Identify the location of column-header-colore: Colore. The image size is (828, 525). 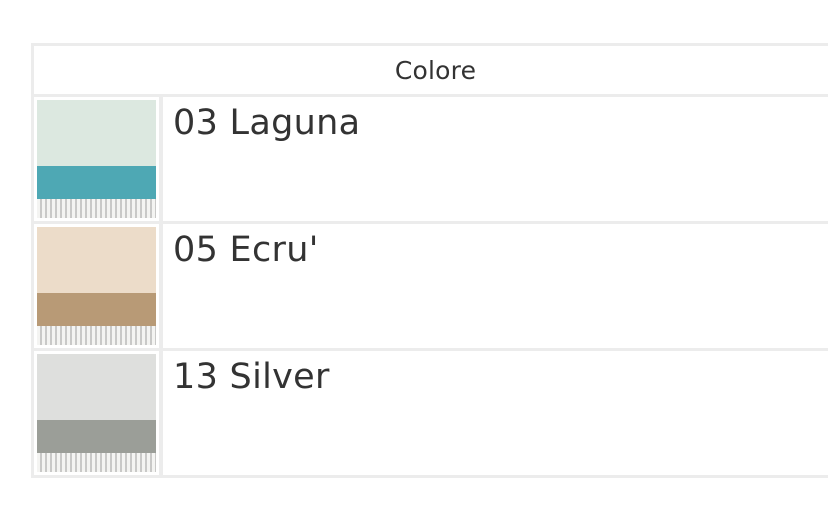
(435, 70).